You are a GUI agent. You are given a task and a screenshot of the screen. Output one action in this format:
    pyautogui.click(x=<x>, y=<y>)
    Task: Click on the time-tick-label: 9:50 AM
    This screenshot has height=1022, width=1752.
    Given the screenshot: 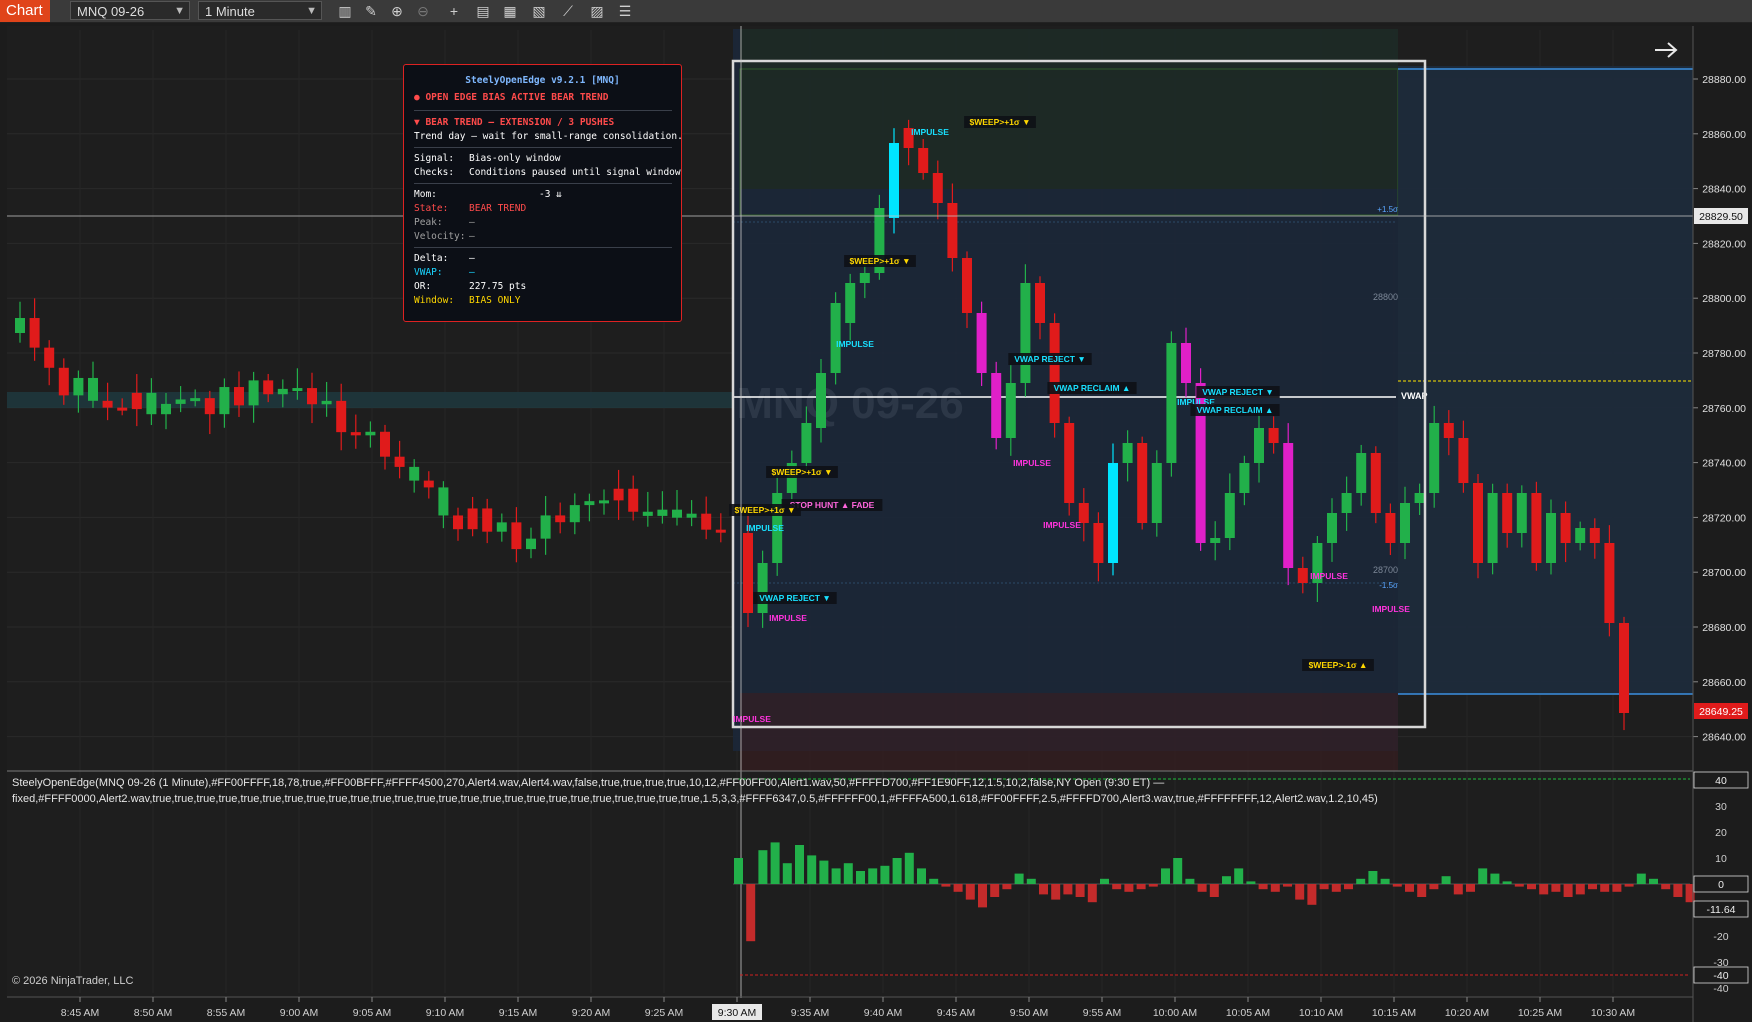 What is the action you would take?
    pyautogui.click(x=1029, y=1013)
    